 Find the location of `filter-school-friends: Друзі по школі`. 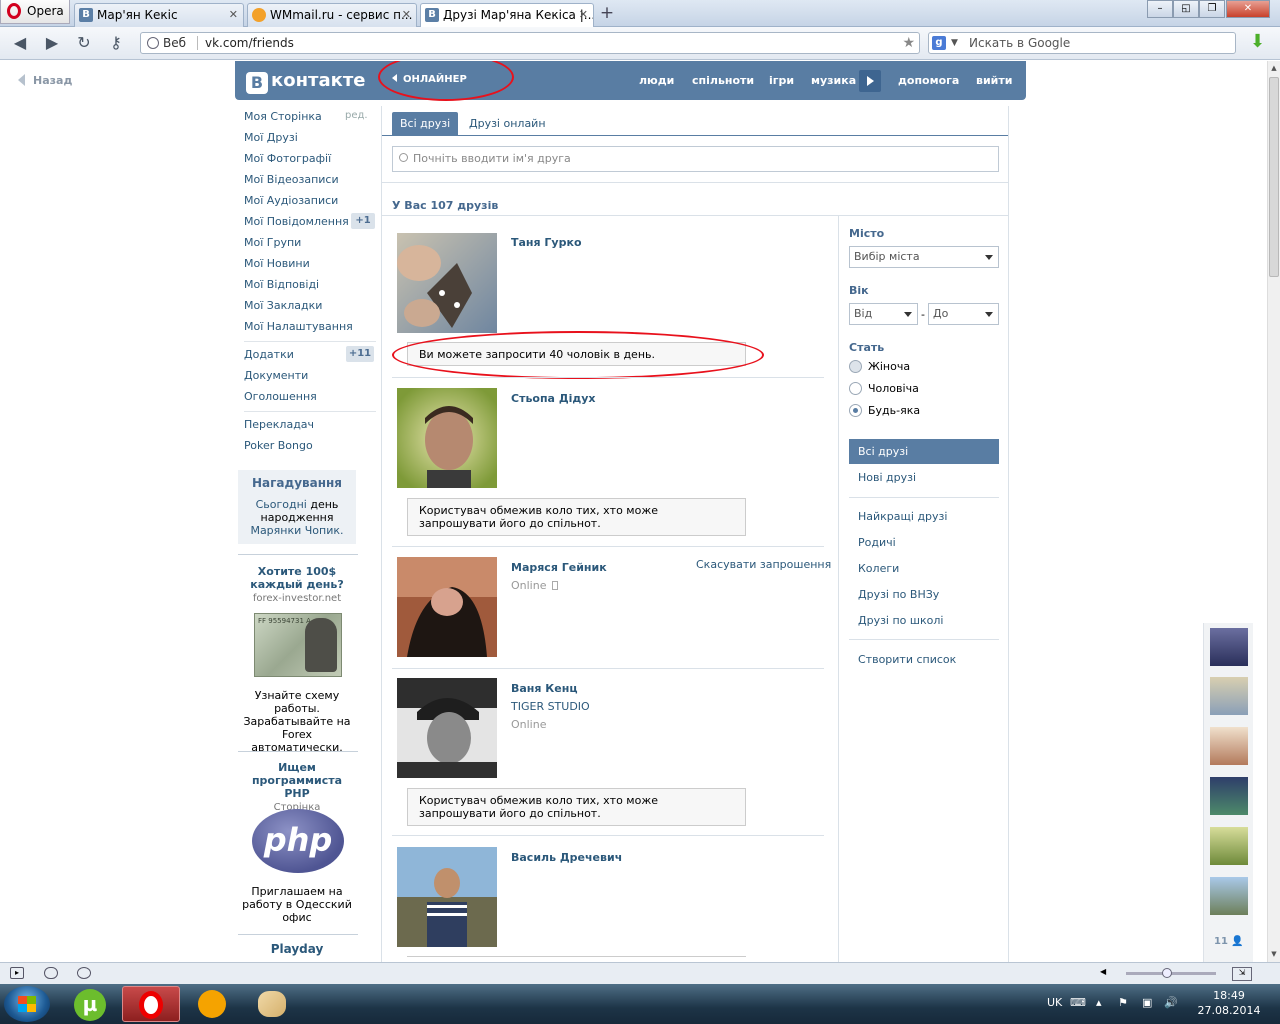

filter-school-friends: Друзі по школі is located at coordinates (924, 620).